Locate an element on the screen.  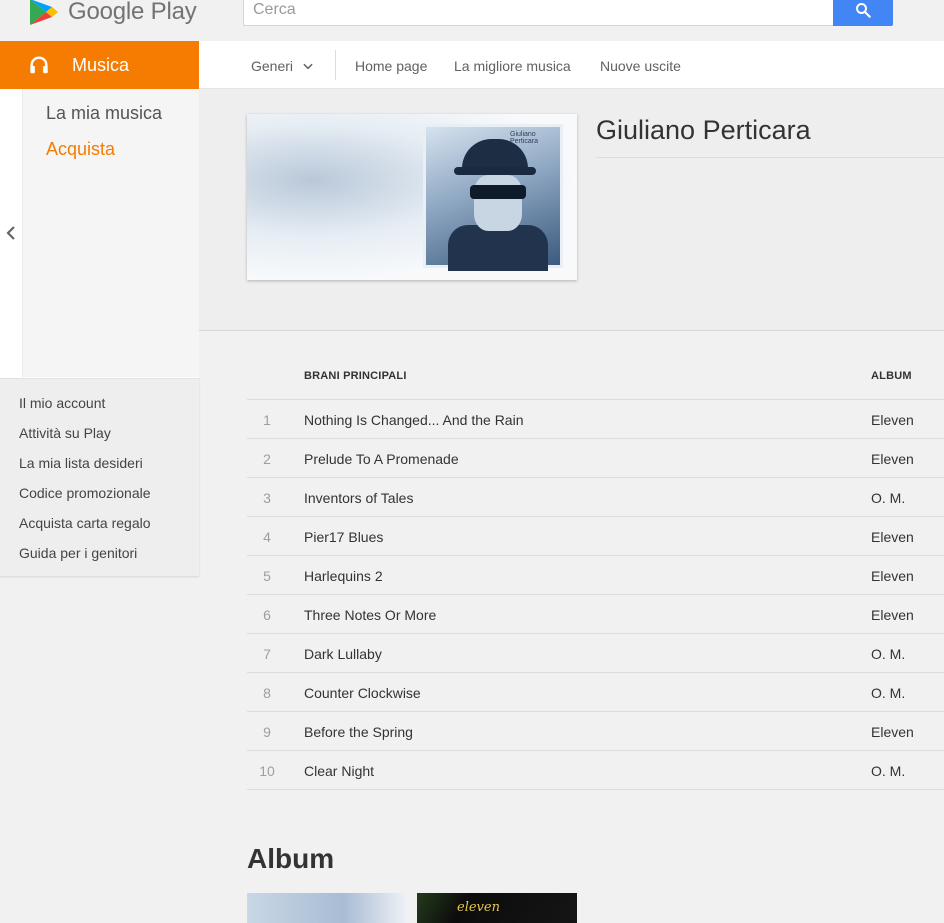
account-link-play-activity: Attività su Play is located at coordinates (65, 433).